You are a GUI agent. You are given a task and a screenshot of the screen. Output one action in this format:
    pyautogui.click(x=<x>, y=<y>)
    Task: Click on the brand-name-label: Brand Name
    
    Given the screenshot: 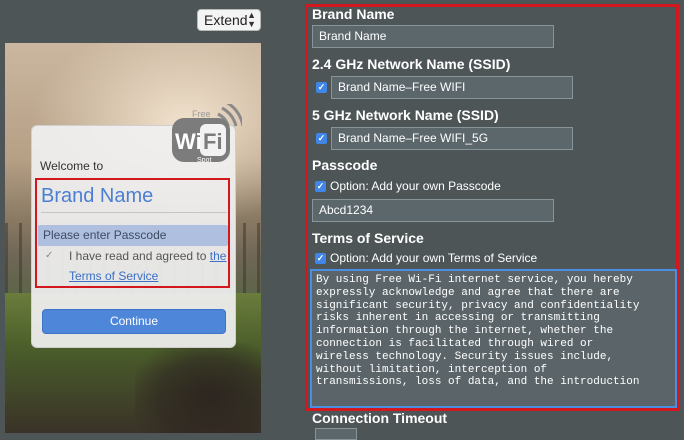 What is the action you would take?
    pyautogui.click(x=353, y=14)
    